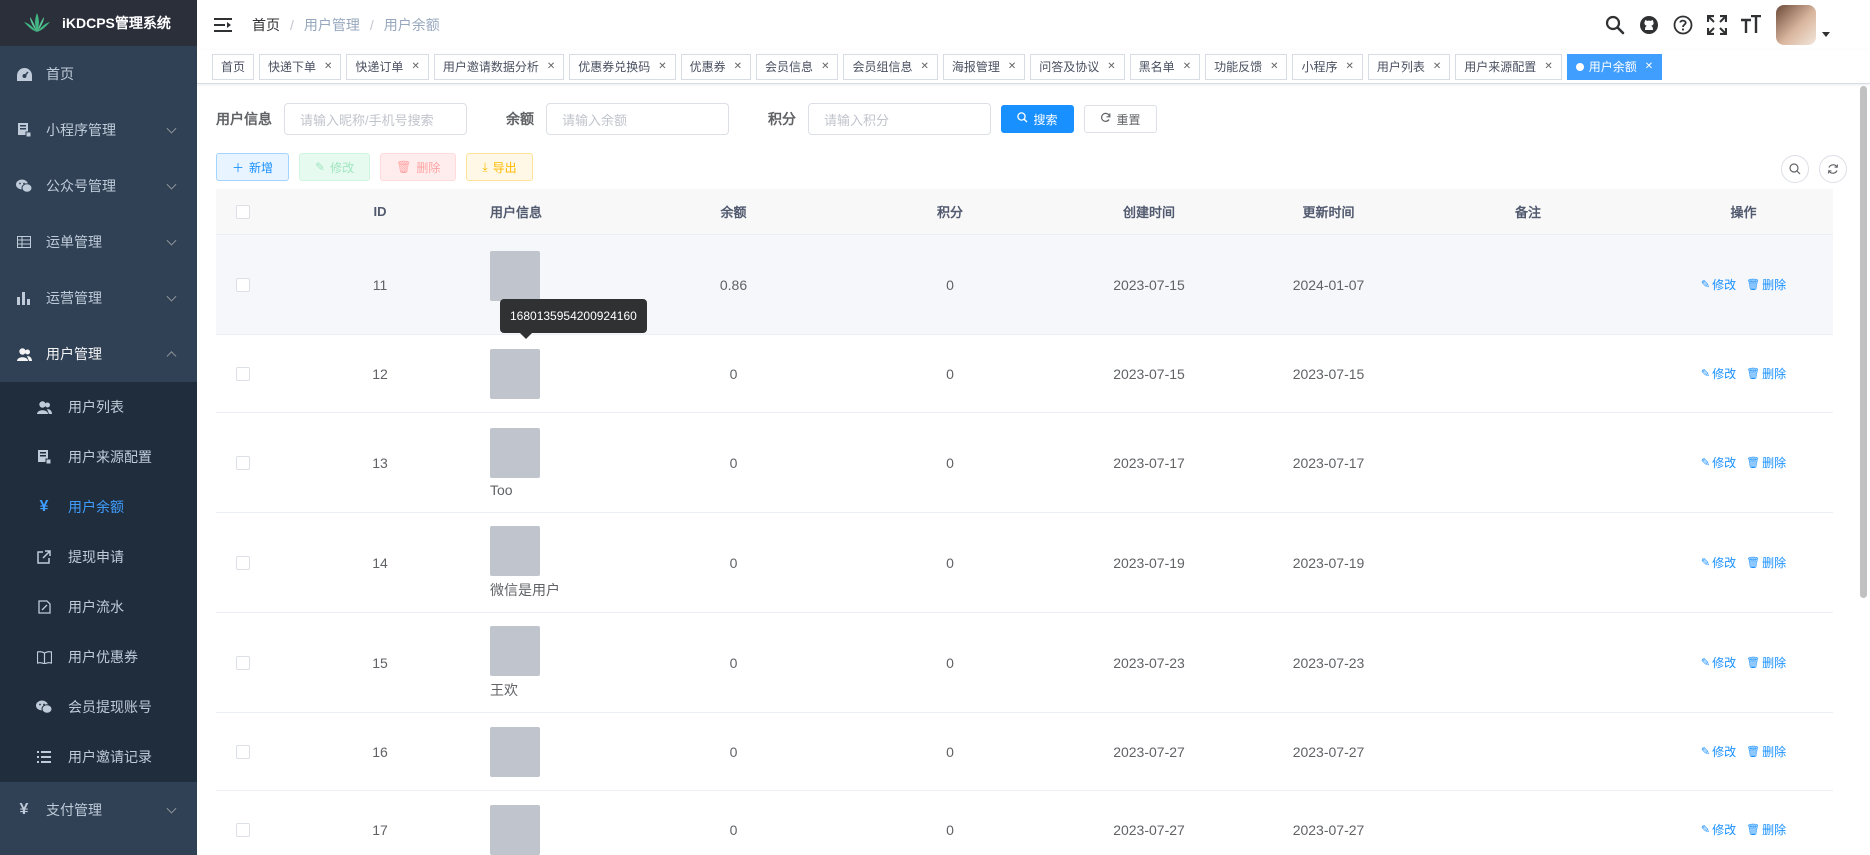 The width and height of the screenshot is (1870, 855). I want to click on toggle-search-button, so click(1795, 169).